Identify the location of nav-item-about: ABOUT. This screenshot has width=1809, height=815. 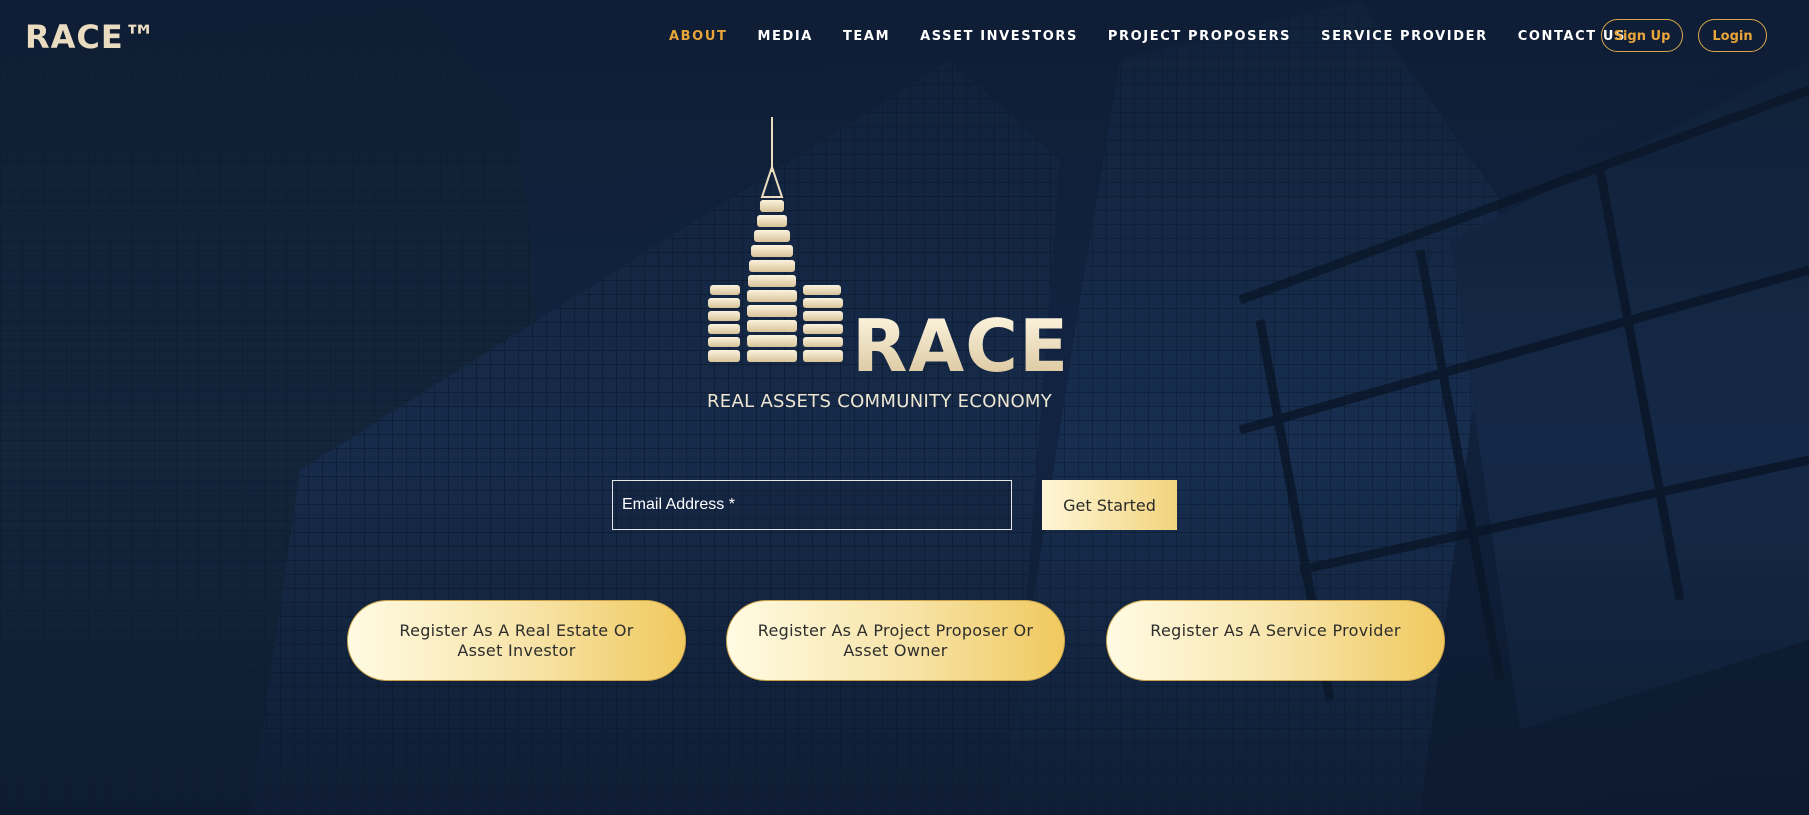
(698, 37).